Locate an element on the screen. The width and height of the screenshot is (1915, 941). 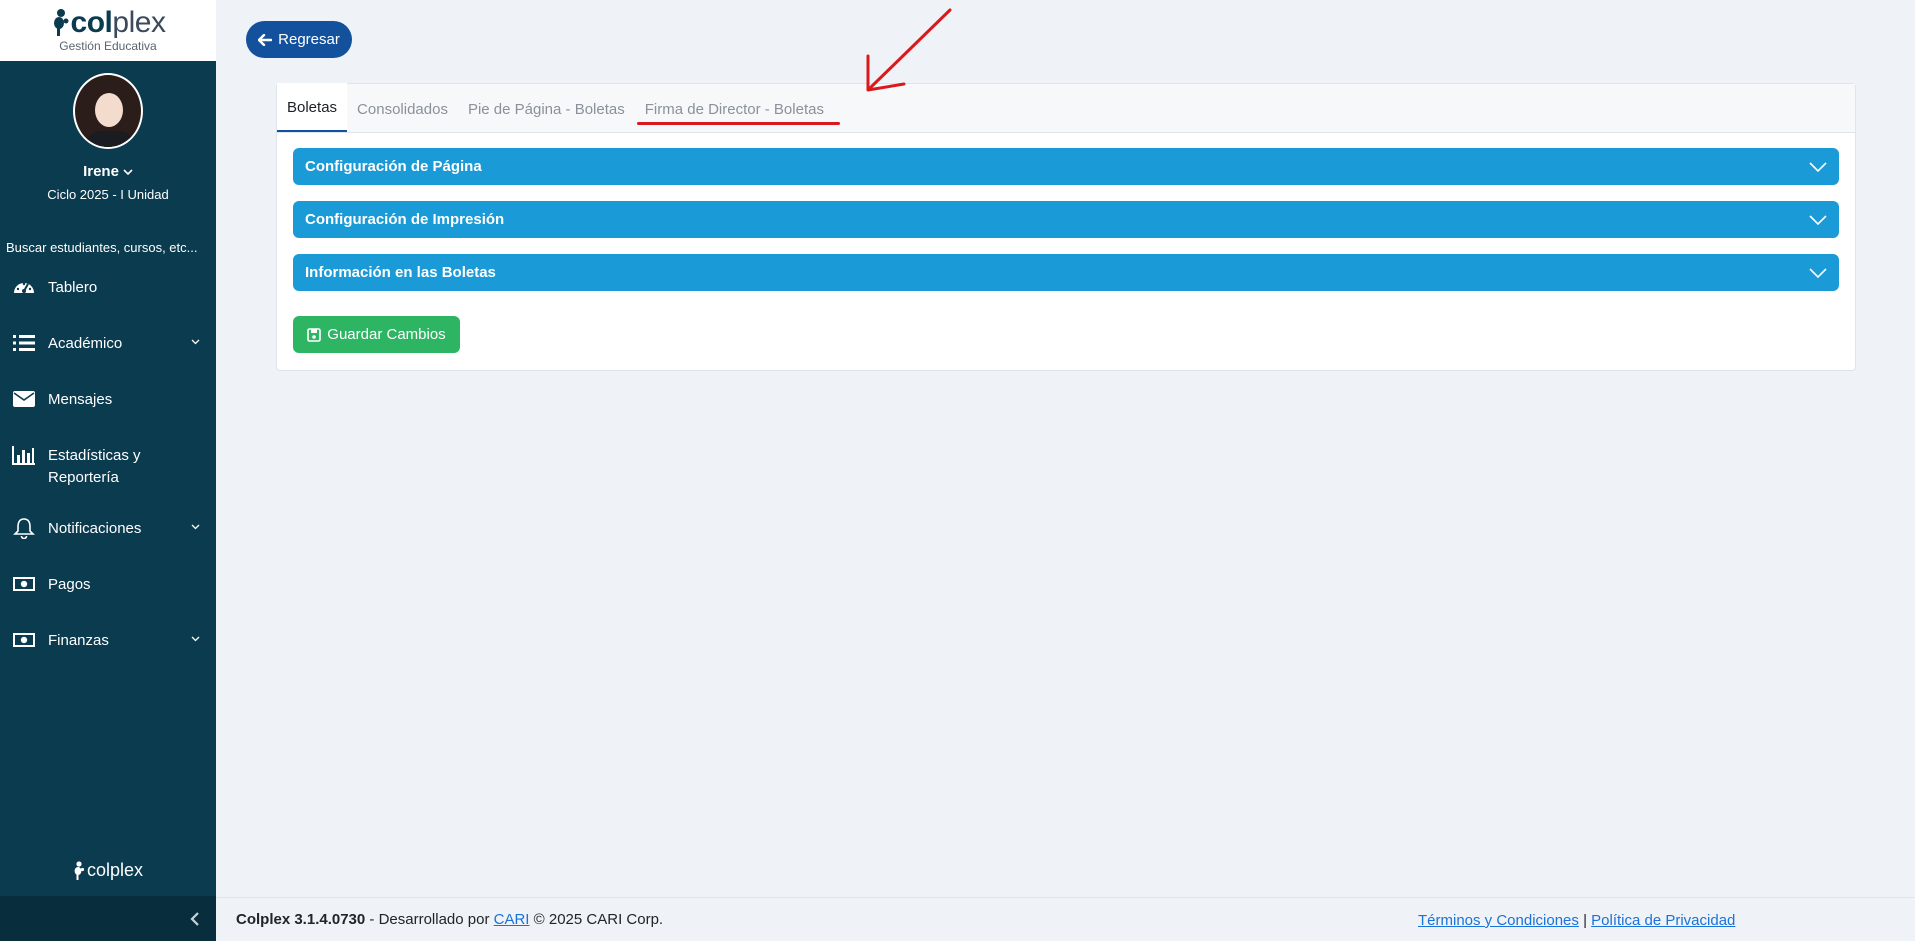
logo-main-text: col is located at coordinates (91, 22).